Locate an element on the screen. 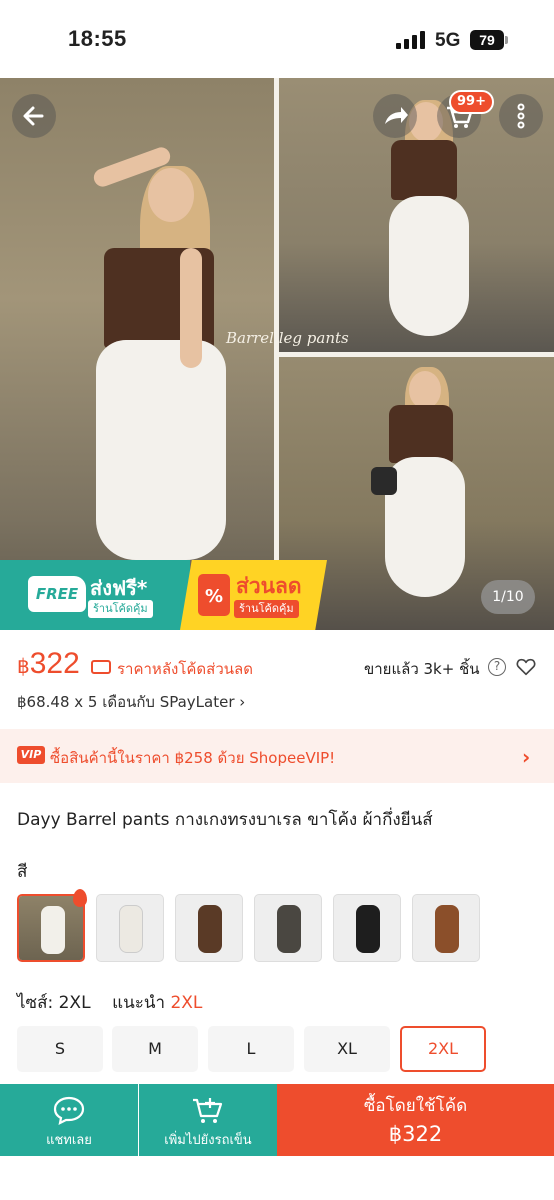  vip-offer-text: ซื้อสินค้านี้ในราคา ฿258 ด้วย ShopeeVIP! is located at coordinates (193, 758).